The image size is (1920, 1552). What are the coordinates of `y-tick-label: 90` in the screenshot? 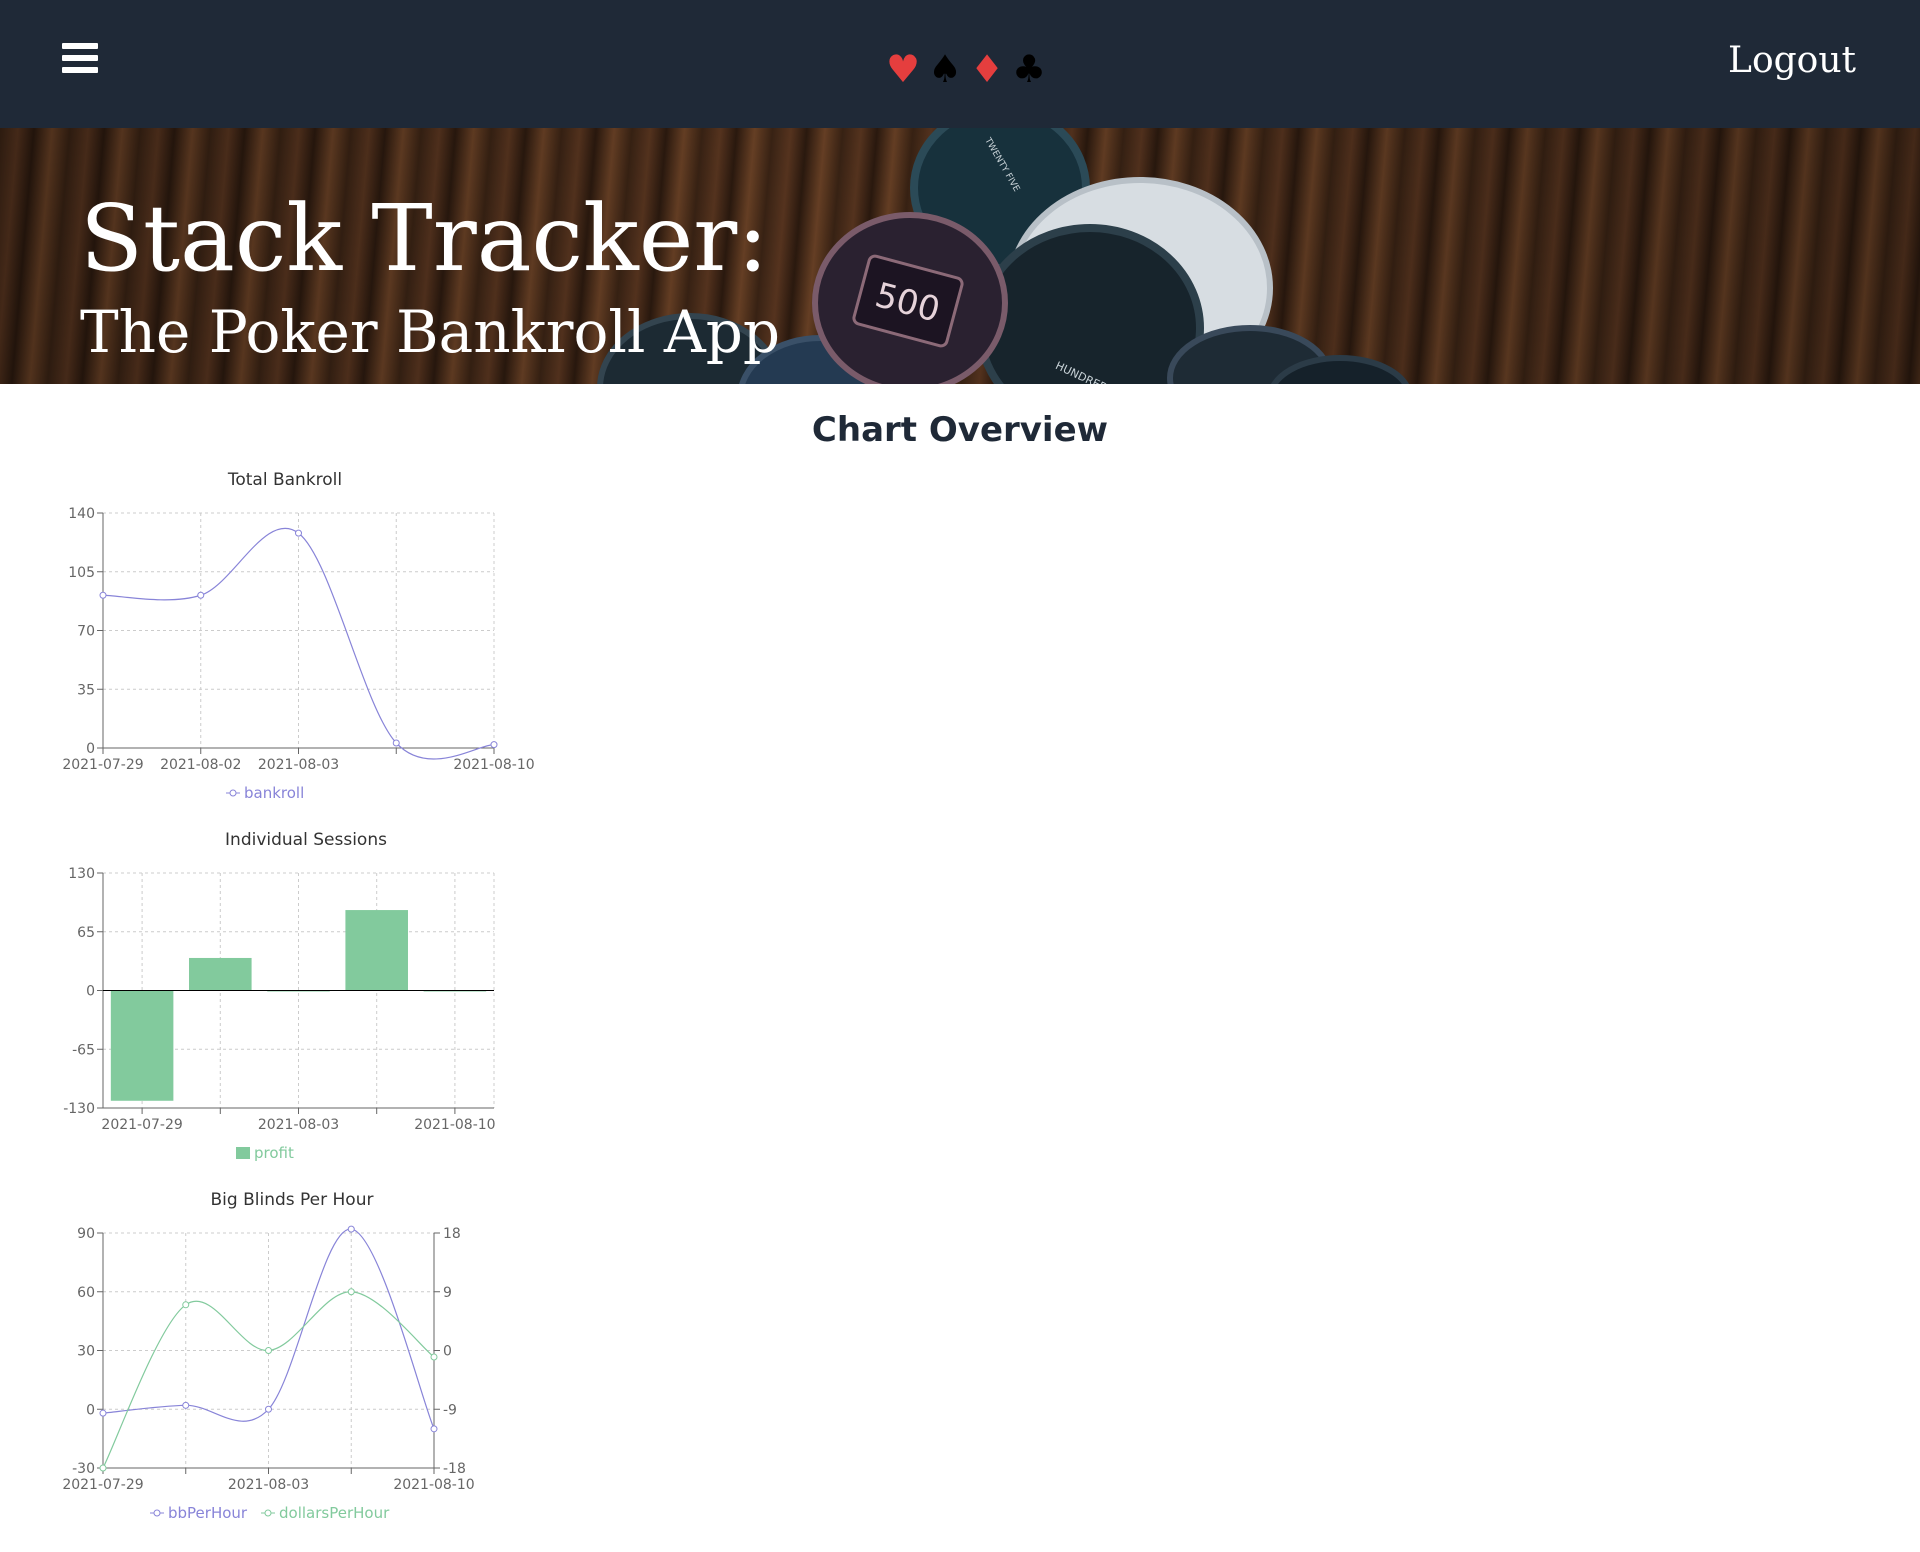 It's located at (86, 1234).